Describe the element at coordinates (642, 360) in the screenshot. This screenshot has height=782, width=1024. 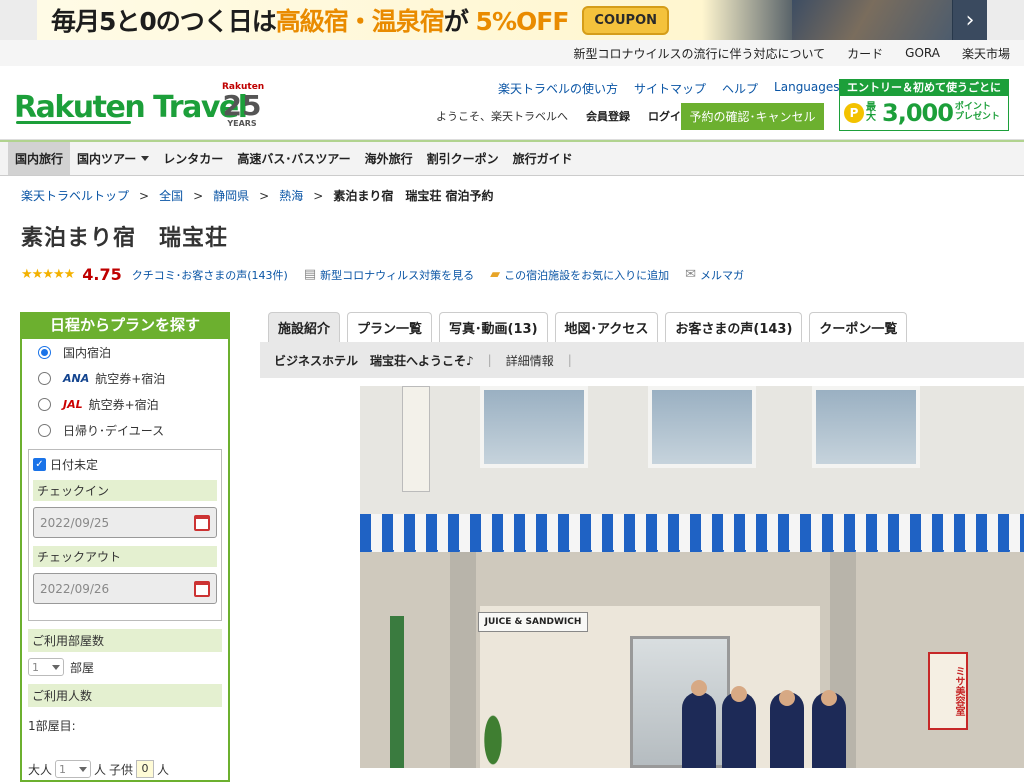
I see `sub-tab-bar: ビジネスホテル 瑞宝荘へようこそ♪ | 詳細情報 |` at that location.